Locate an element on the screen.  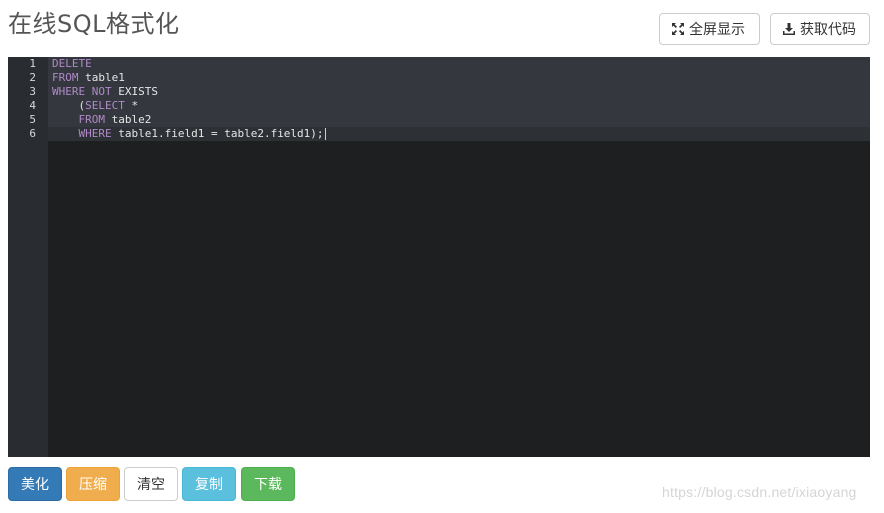
line-number: 4 is located at coordinates (32, 105).